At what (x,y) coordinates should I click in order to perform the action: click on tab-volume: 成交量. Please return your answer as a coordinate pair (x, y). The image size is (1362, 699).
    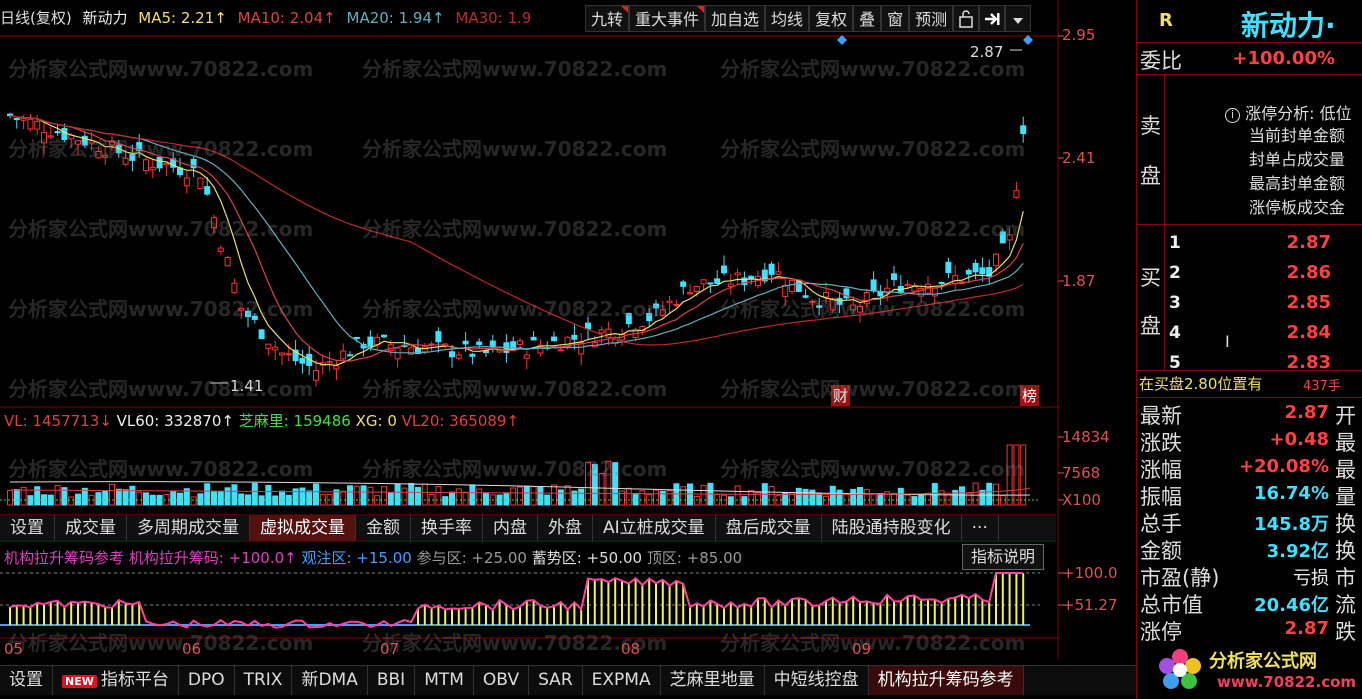
    Looking at the image, I should click on (91, 528).